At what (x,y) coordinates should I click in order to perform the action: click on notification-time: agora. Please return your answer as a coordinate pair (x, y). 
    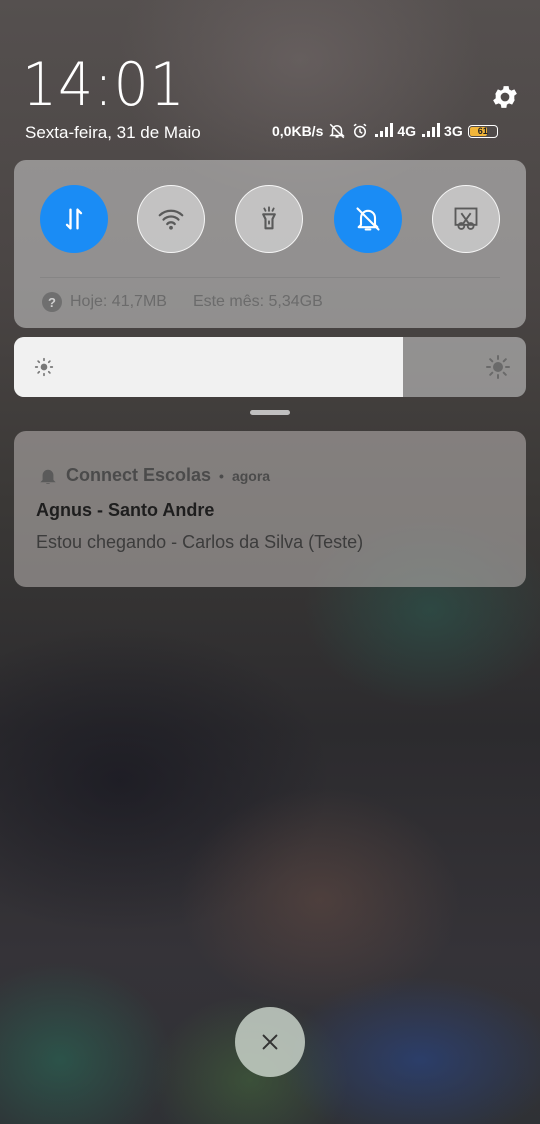
    Looking at the image, I should click on (251, 475).